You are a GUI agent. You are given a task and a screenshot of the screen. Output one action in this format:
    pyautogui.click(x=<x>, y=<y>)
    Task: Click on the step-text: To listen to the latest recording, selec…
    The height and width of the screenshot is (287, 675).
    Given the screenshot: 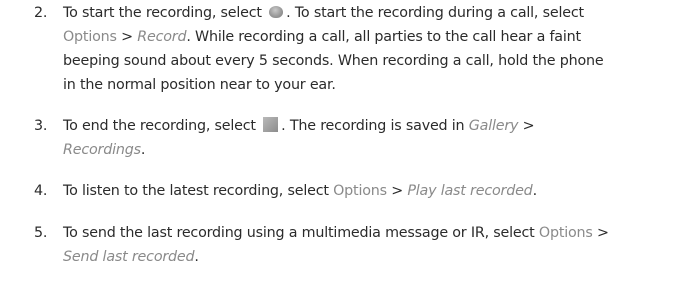 What is the action you would take?
    pyautogui.click(x=198, y=191)
    